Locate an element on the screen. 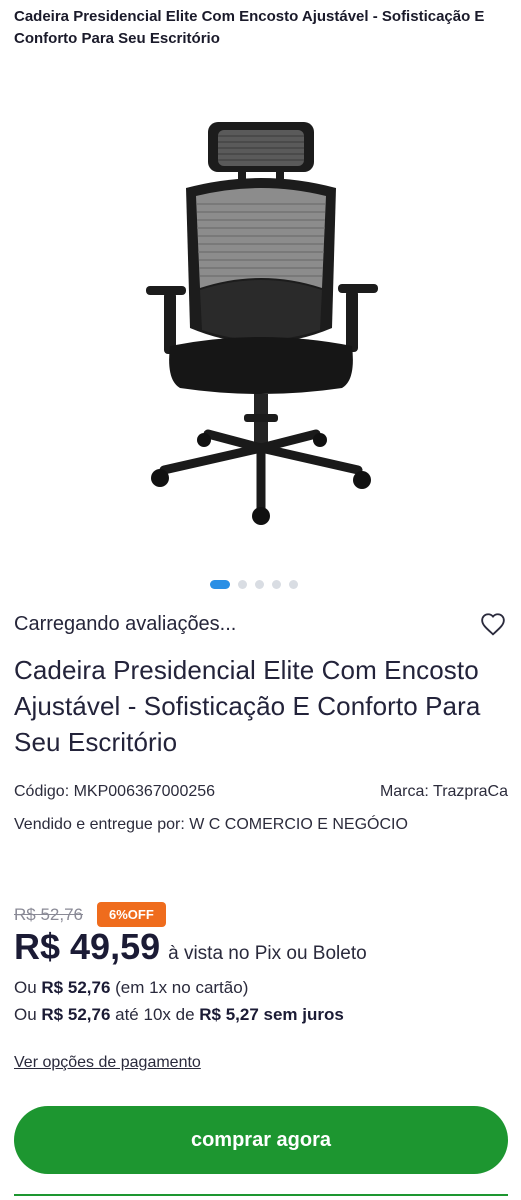  old-price: R$ 52,76 is located at coordinates (48, 914).